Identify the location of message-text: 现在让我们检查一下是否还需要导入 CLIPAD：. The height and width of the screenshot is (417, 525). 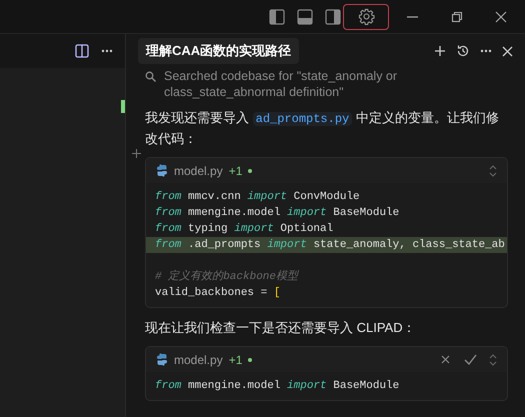
(281, 328).